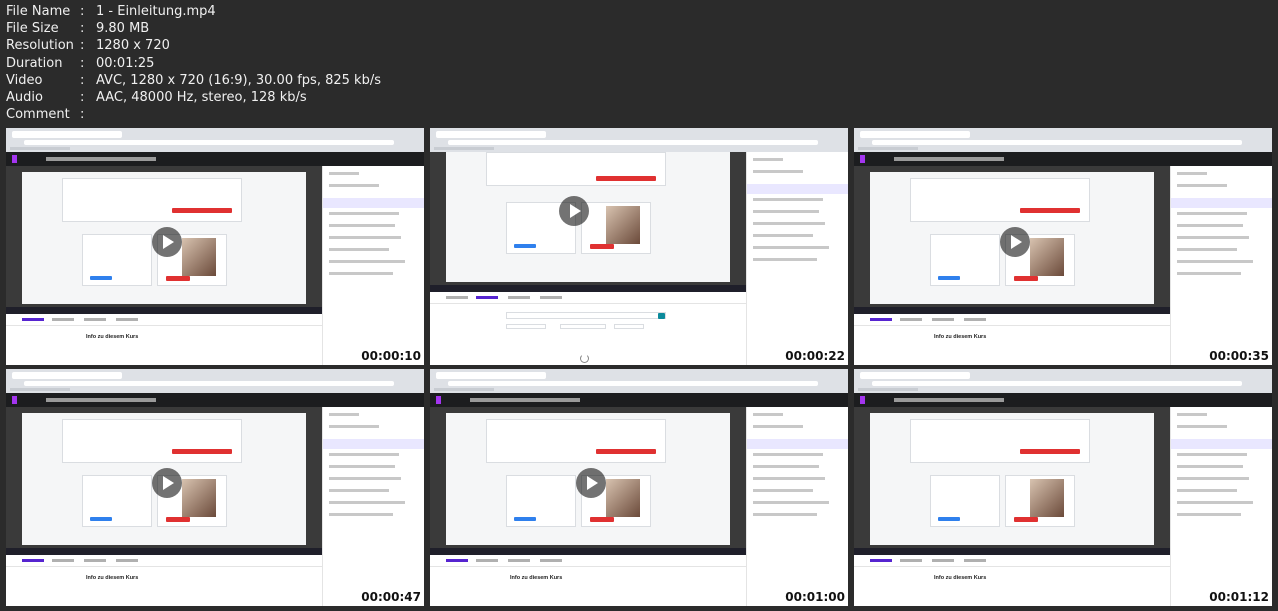 The height and width of the screenshot is (611, 1278). I want to click on file-info-value: AAC, 48000 Hz, stereo, 128 kb/s, so click(201, 98).